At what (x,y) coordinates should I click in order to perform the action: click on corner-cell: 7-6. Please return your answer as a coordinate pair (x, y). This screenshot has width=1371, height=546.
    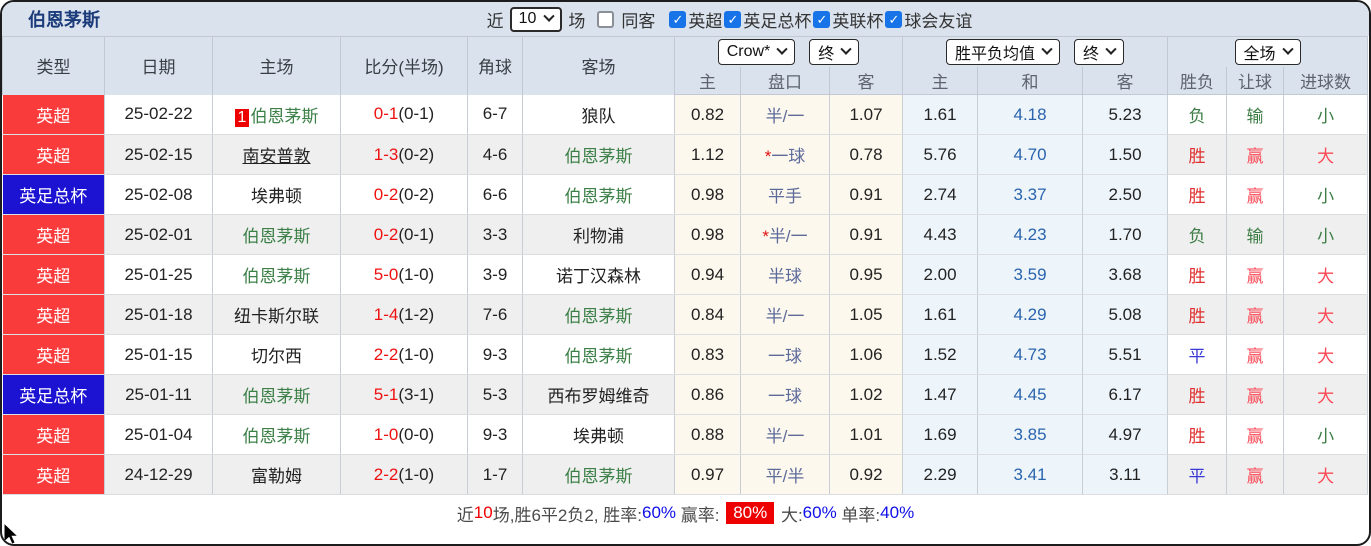
    Looking at the image, I should click on (495, 314).